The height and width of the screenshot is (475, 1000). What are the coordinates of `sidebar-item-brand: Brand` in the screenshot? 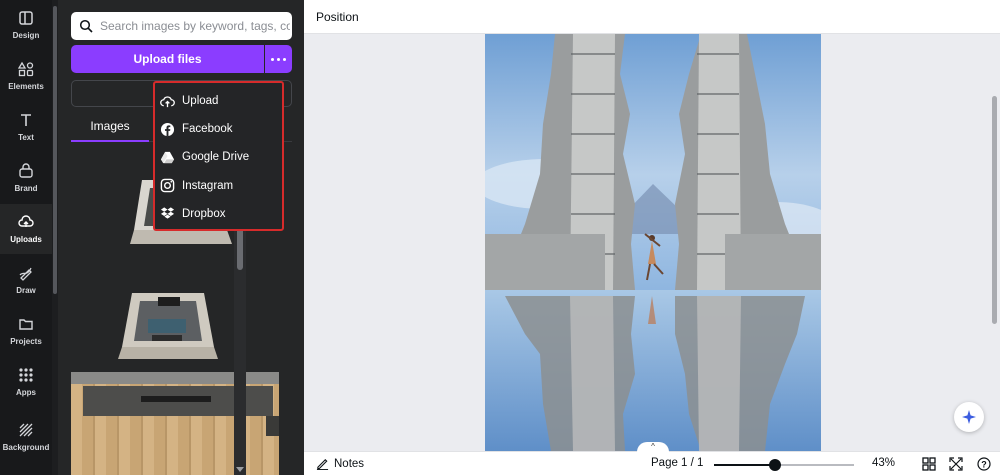 It's located at (26, 178).